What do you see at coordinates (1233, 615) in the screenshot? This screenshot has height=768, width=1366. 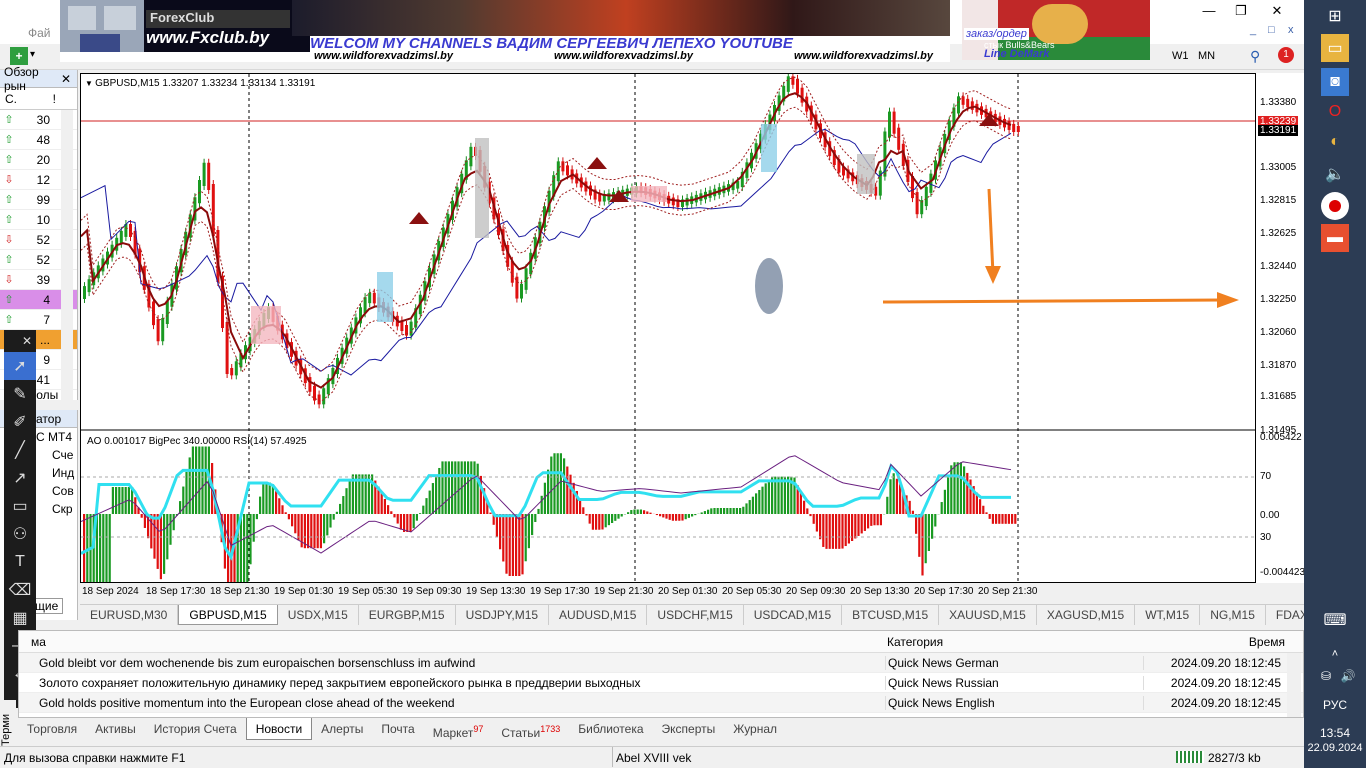 I see `symbol-tab: NG,M15` at bounding box center [1233, 615].